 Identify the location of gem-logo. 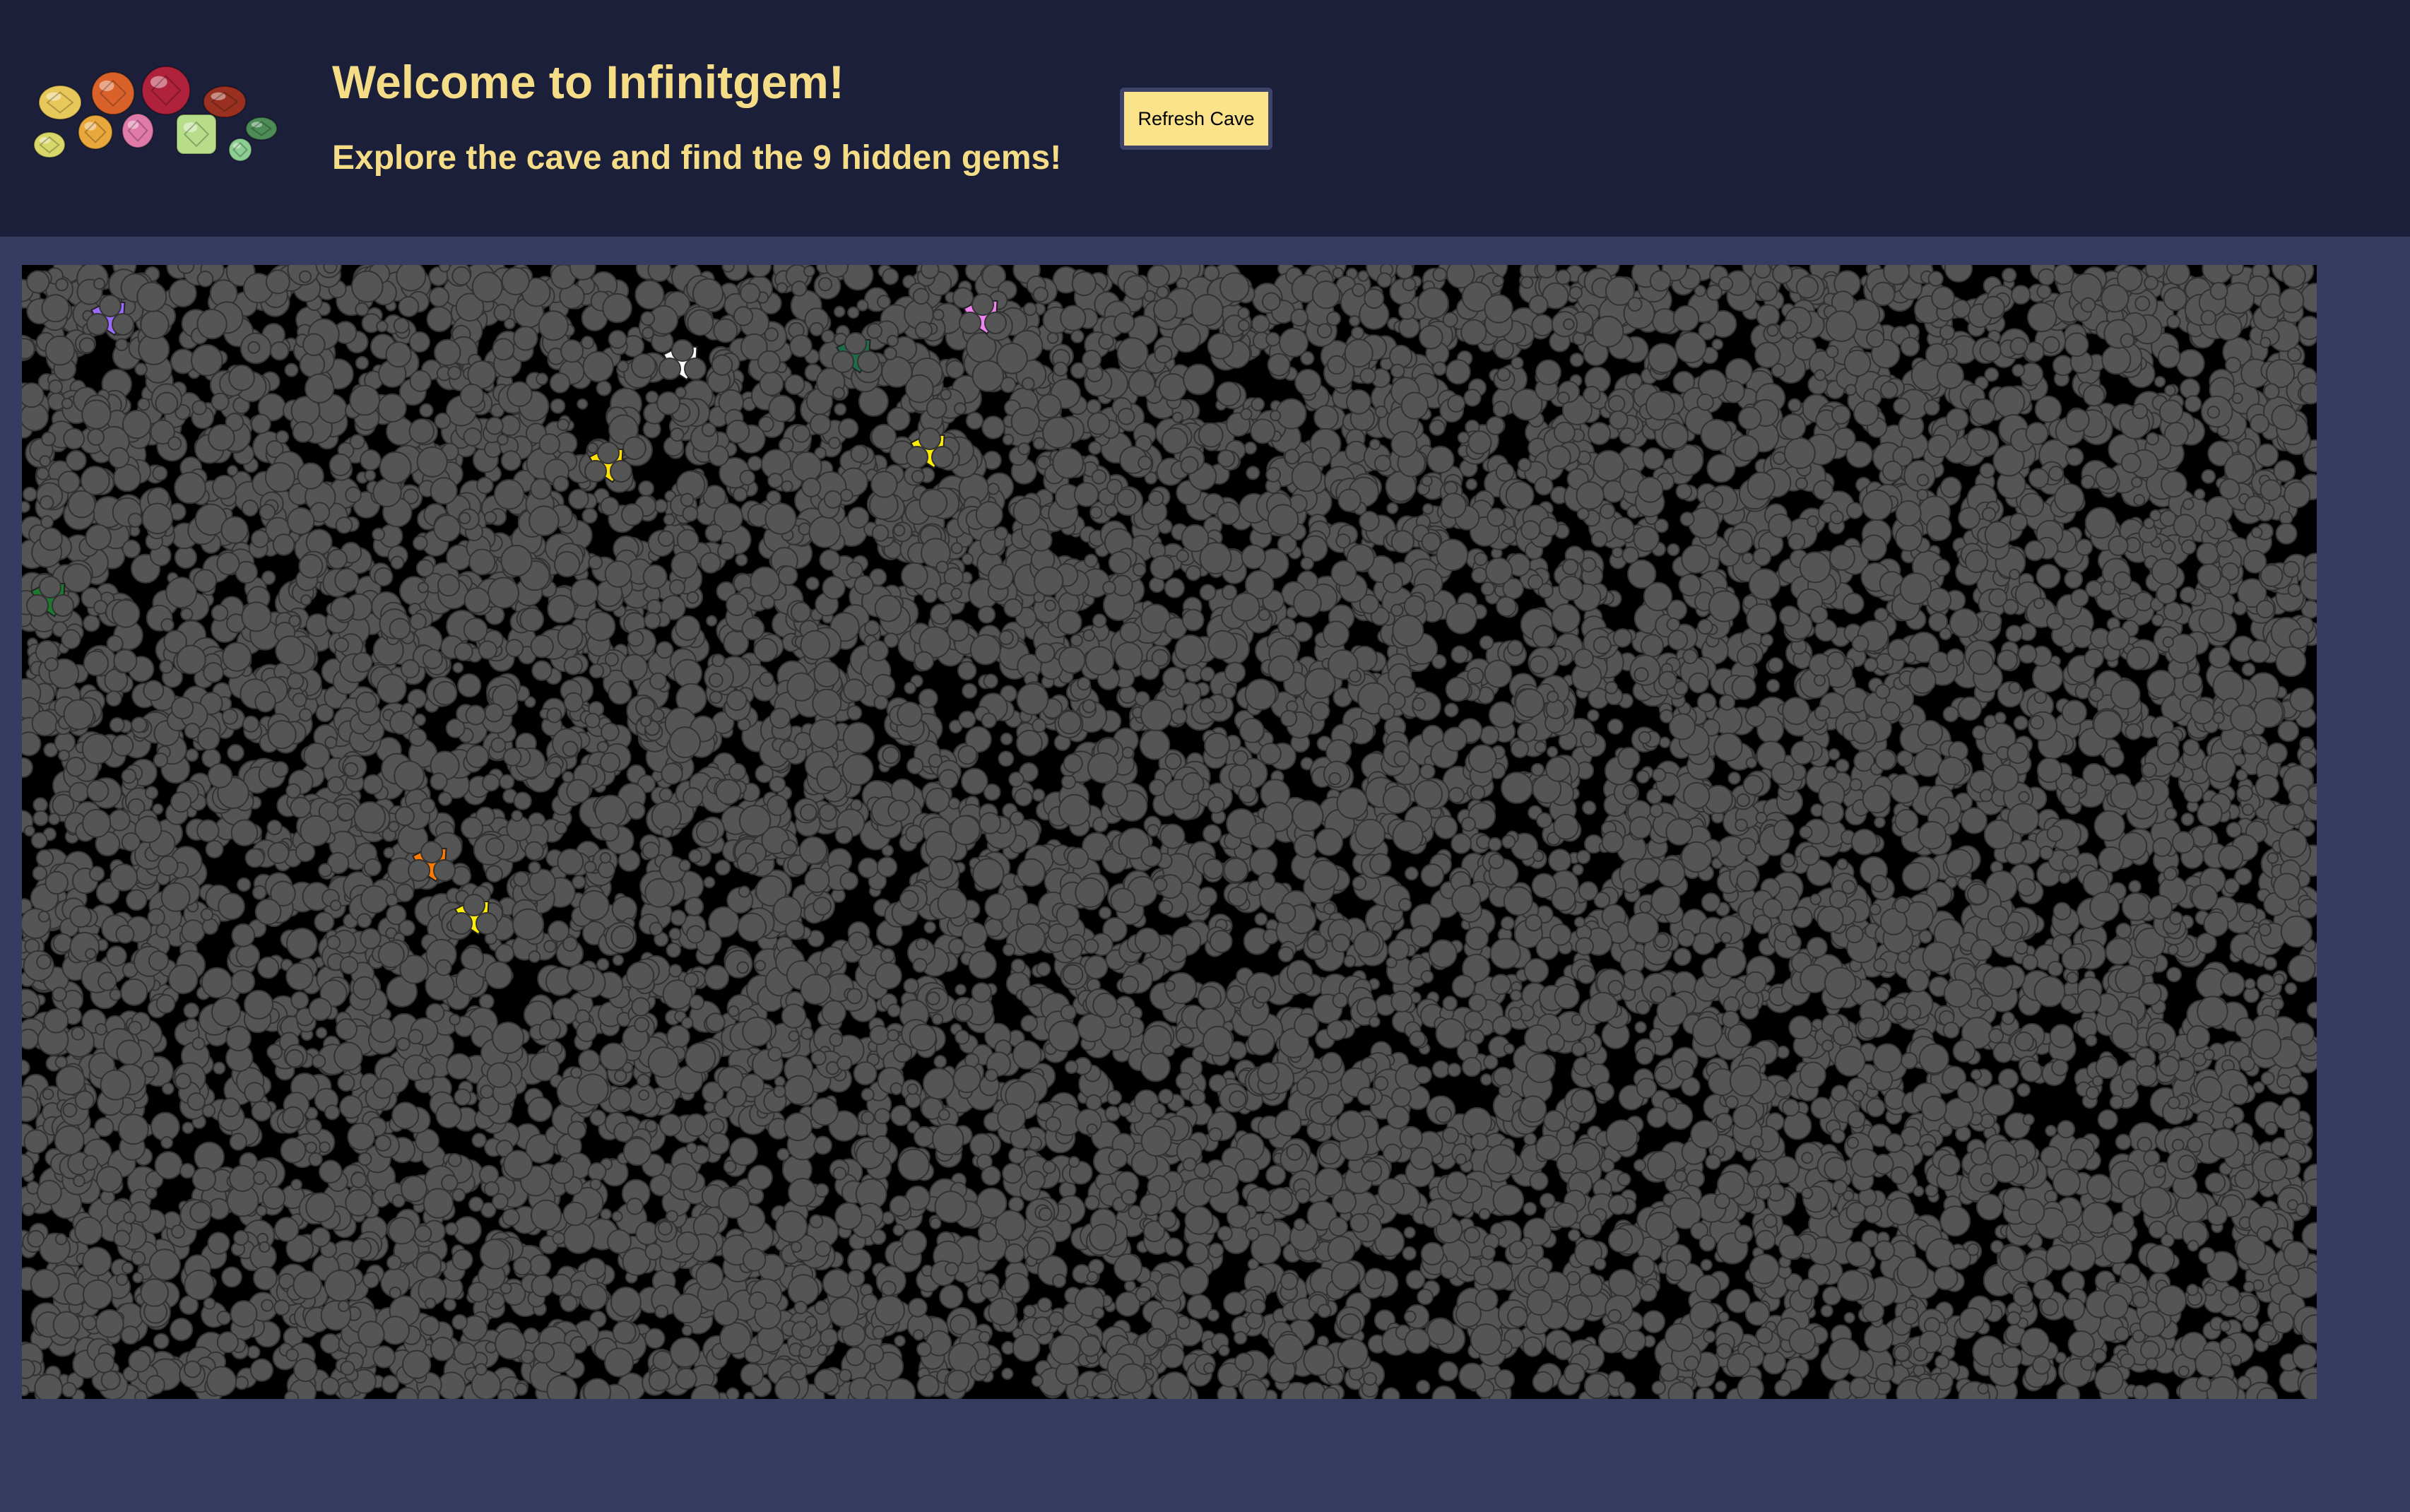
(159, 117).